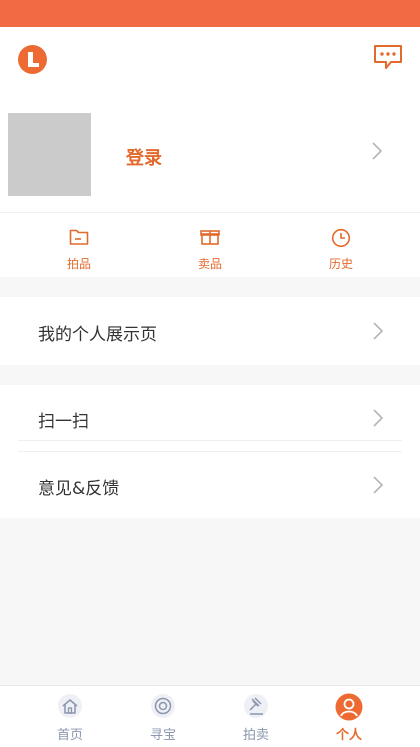  I want to click on menu-label-feedback: 意见&反馈, so click(79, 489).